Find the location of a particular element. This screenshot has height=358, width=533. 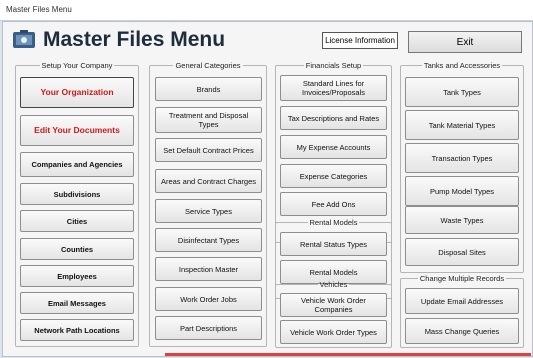

my-expense-accounts-button: My Expense Accounts is located at coordinates (333, 147).